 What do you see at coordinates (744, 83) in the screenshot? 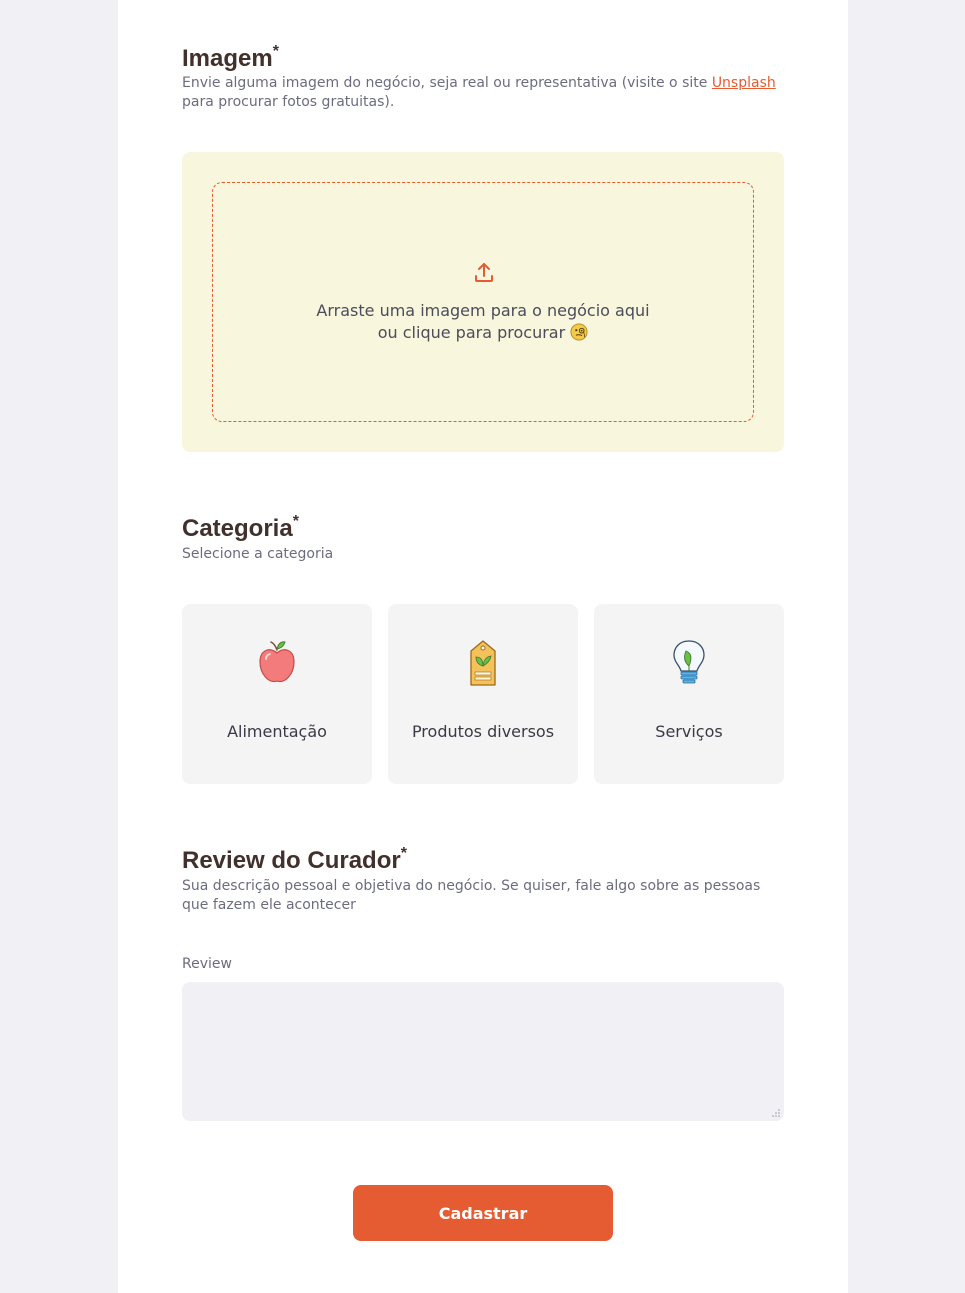
I see `unsplash-link: Unsplash` at bounding box center [744, 83].